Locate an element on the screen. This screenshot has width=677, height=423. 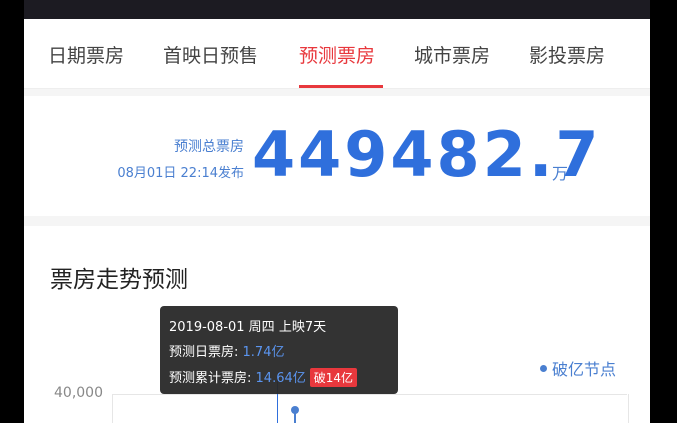
chart-title: 票房走势预测 is located at coordinates (119, 280).